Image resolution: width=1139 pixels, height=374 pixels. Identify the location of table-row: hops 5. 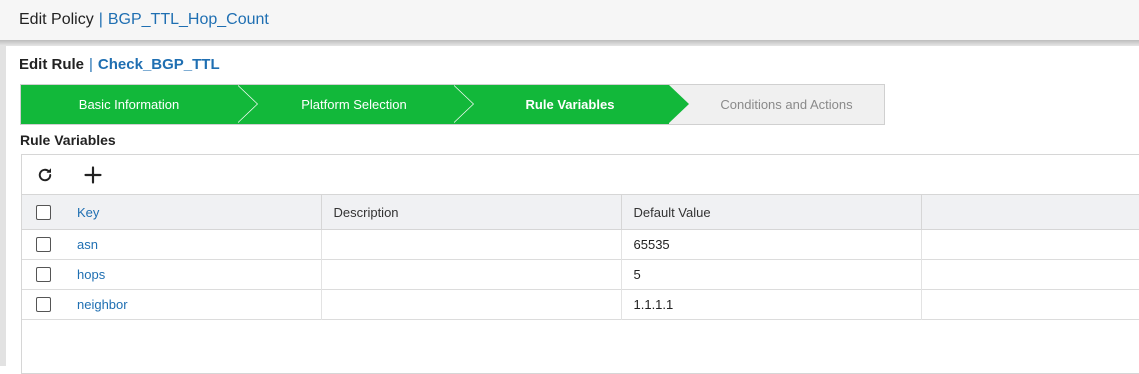
(580, 274).